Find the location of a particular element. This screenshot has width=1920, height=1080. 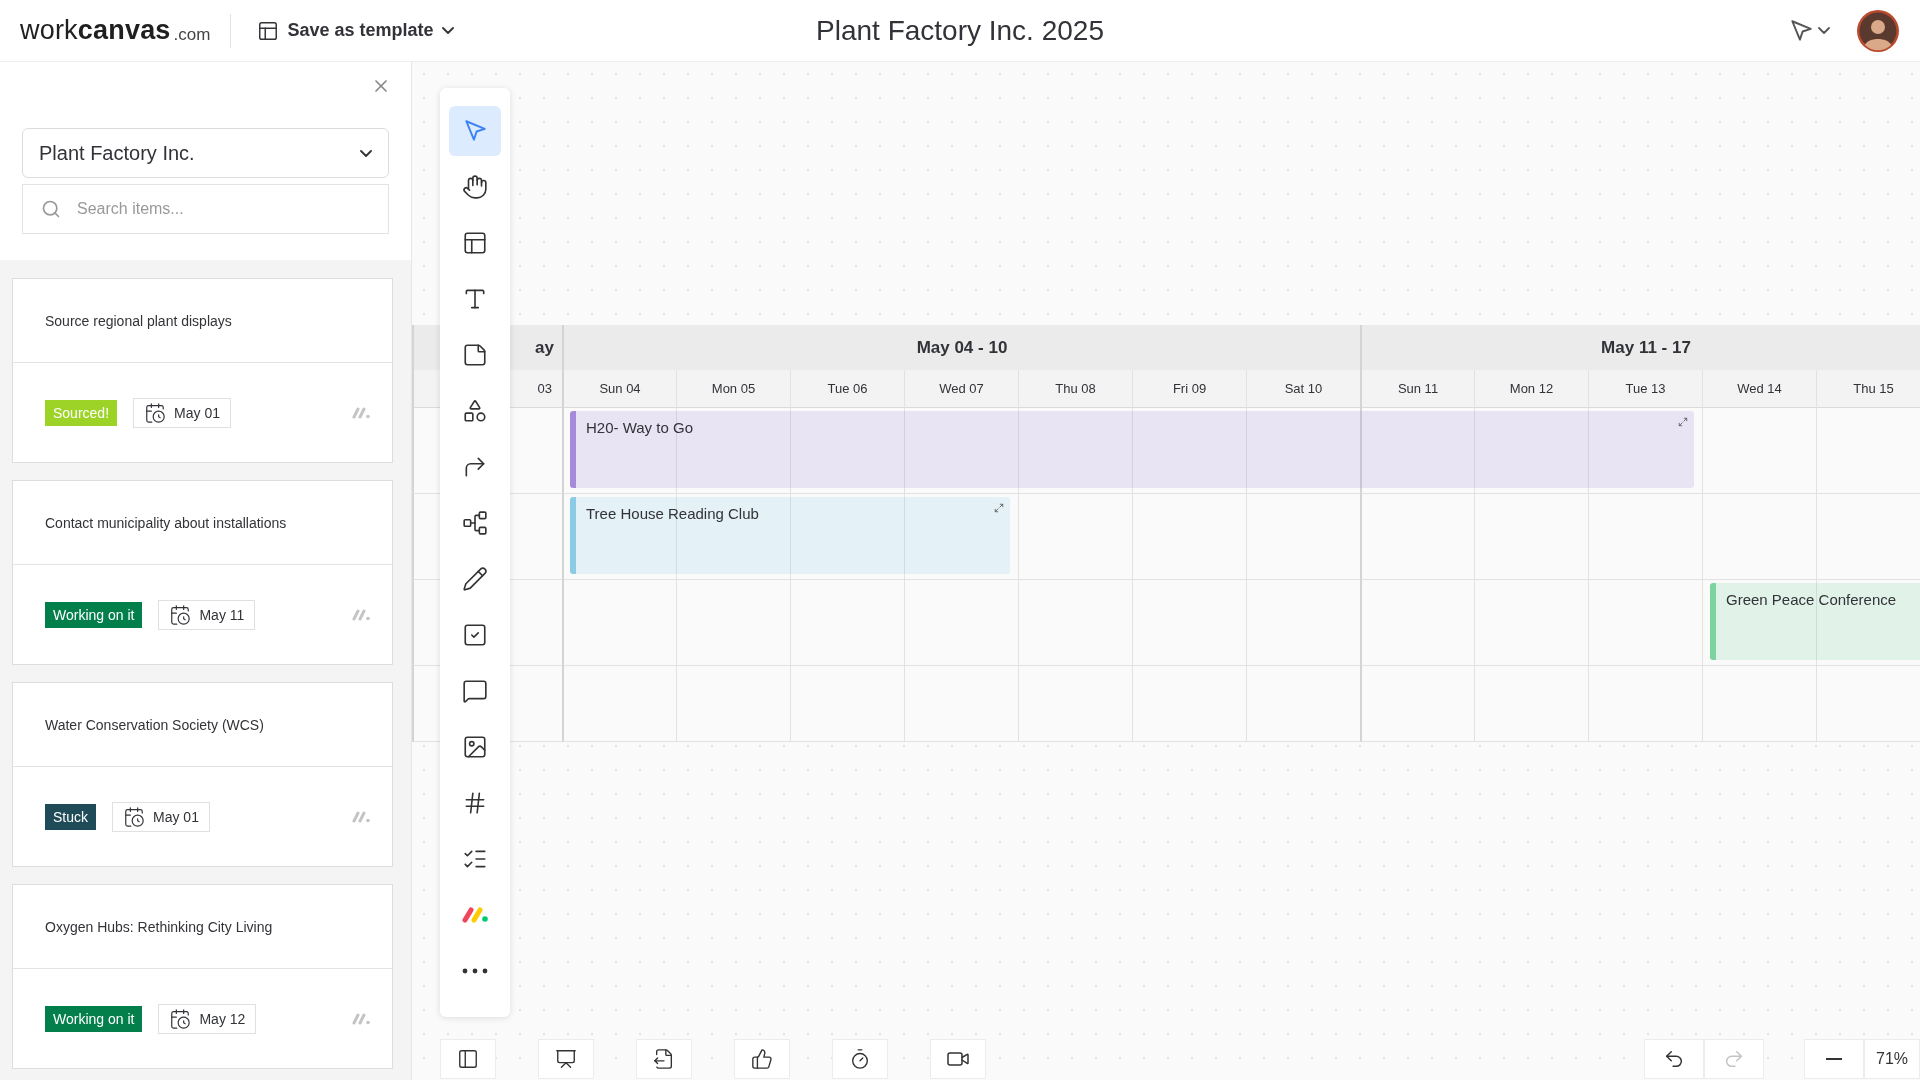

export-button is located at coordinates (664, 1059).